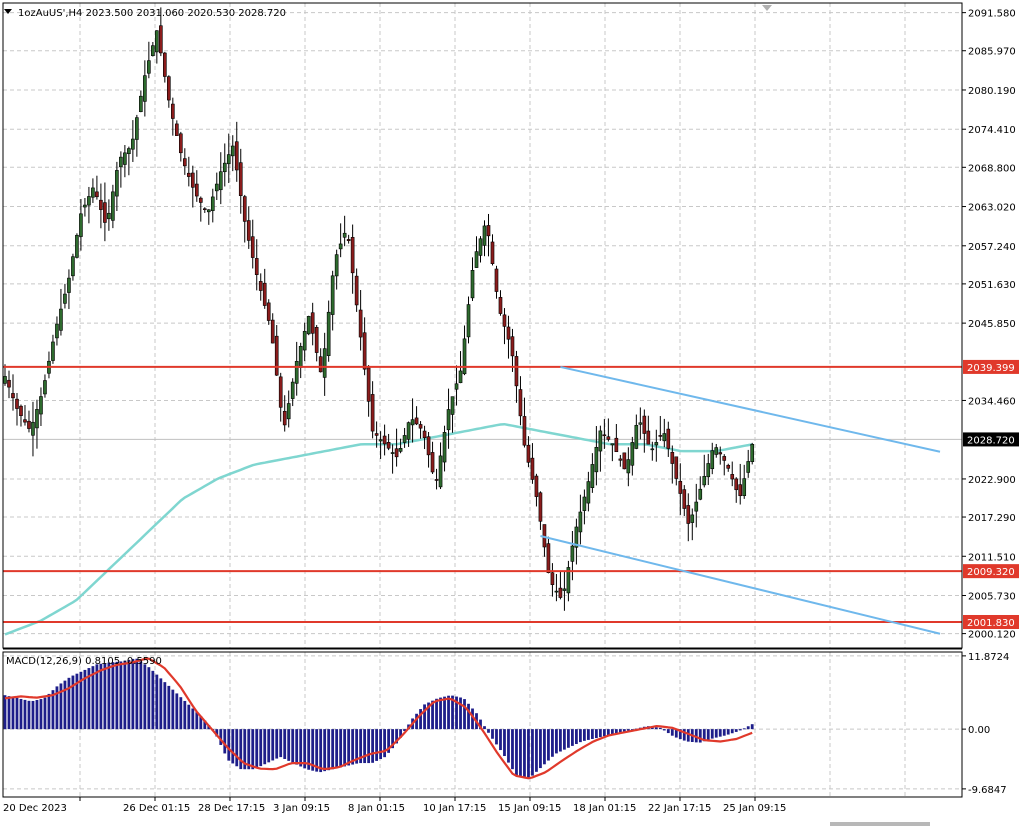  What do you see at coordinates (679, 808) in the screenshot?
I see `time-tick-label: 22 Jan 17:15` at bounding box center [679, 808].